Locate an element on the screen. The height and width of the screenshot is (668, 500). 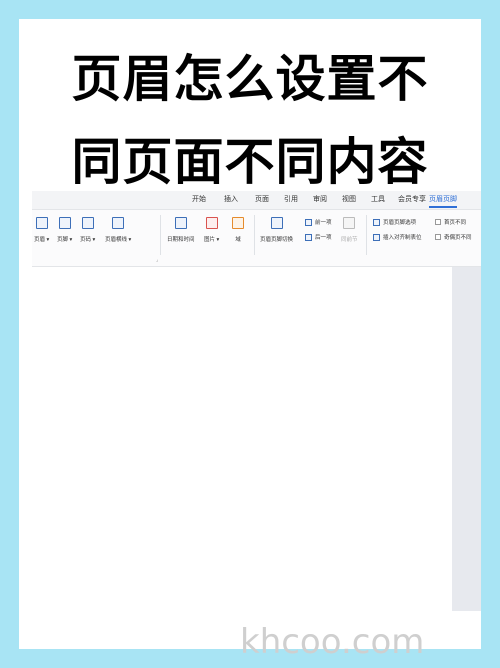
header-footer-switch-button: 页眉页脚切换 is located at coordinates (276, 230).